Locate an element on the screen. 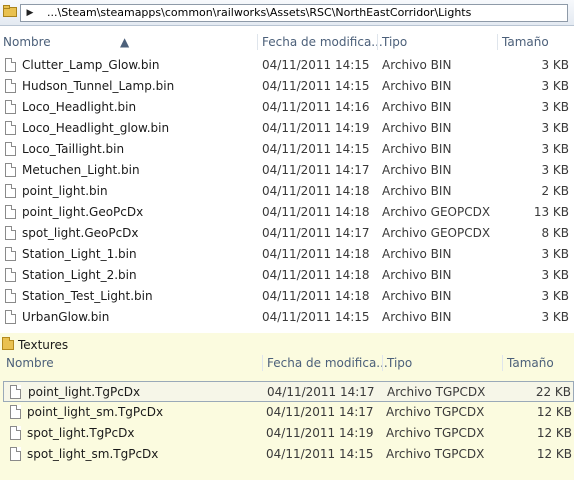 This screenshot has width=574, height=480. file-size: 2 KB is located at coordinates (555, 191).